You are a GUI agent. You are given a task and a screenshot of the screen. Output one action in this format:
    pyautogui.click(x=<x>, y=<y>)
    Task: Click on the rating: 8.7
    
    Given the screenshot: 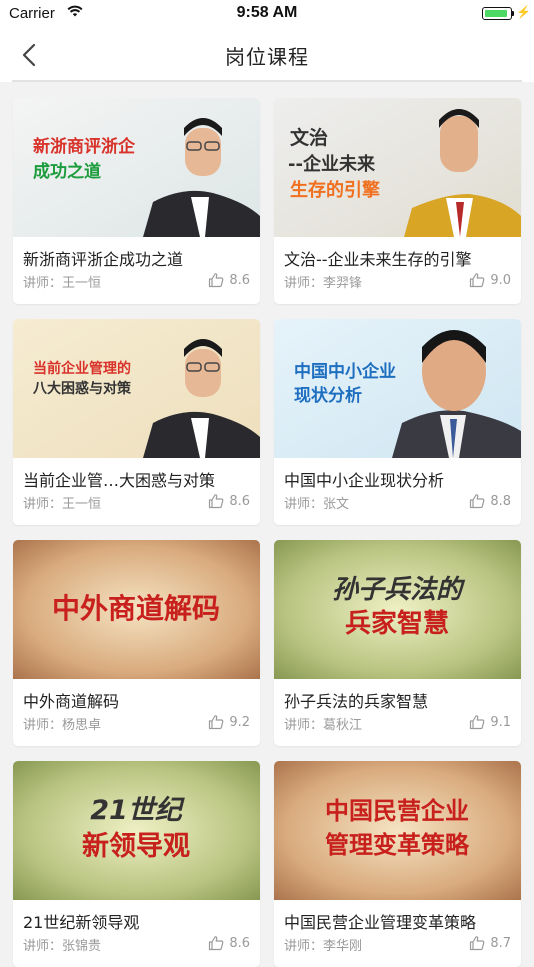 What is the action you would take?
    pyautogui.click(x=490, y=943)
    